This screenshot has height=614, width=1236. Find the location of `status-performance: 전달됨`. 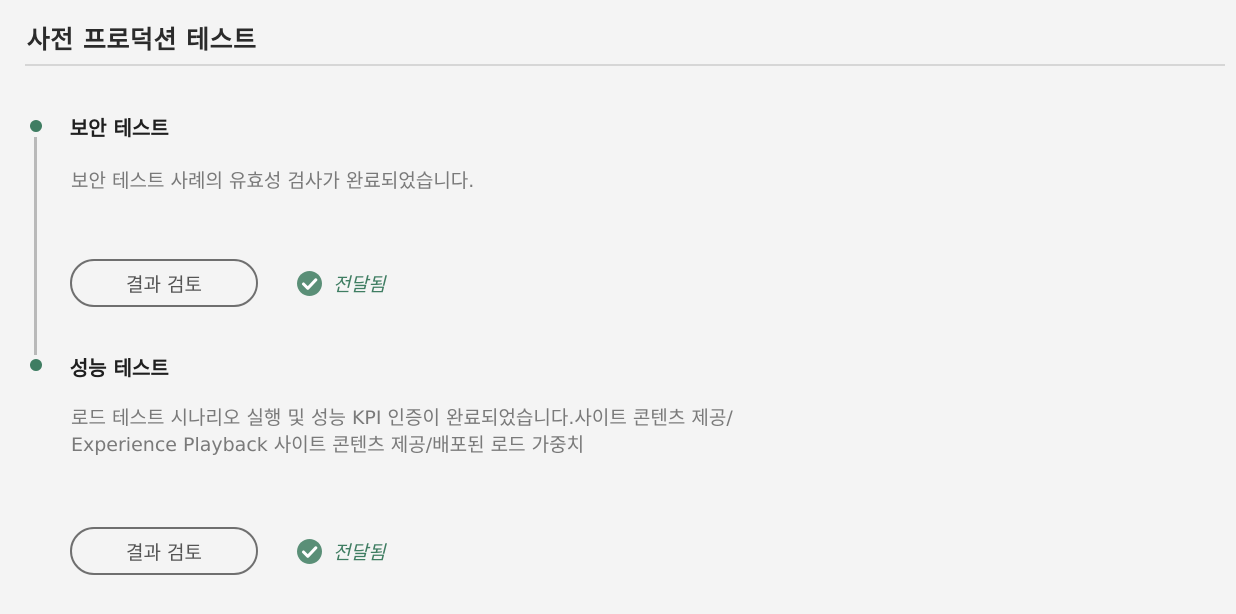

status-performance: 전달됨 is located at coordinates (341, 551).